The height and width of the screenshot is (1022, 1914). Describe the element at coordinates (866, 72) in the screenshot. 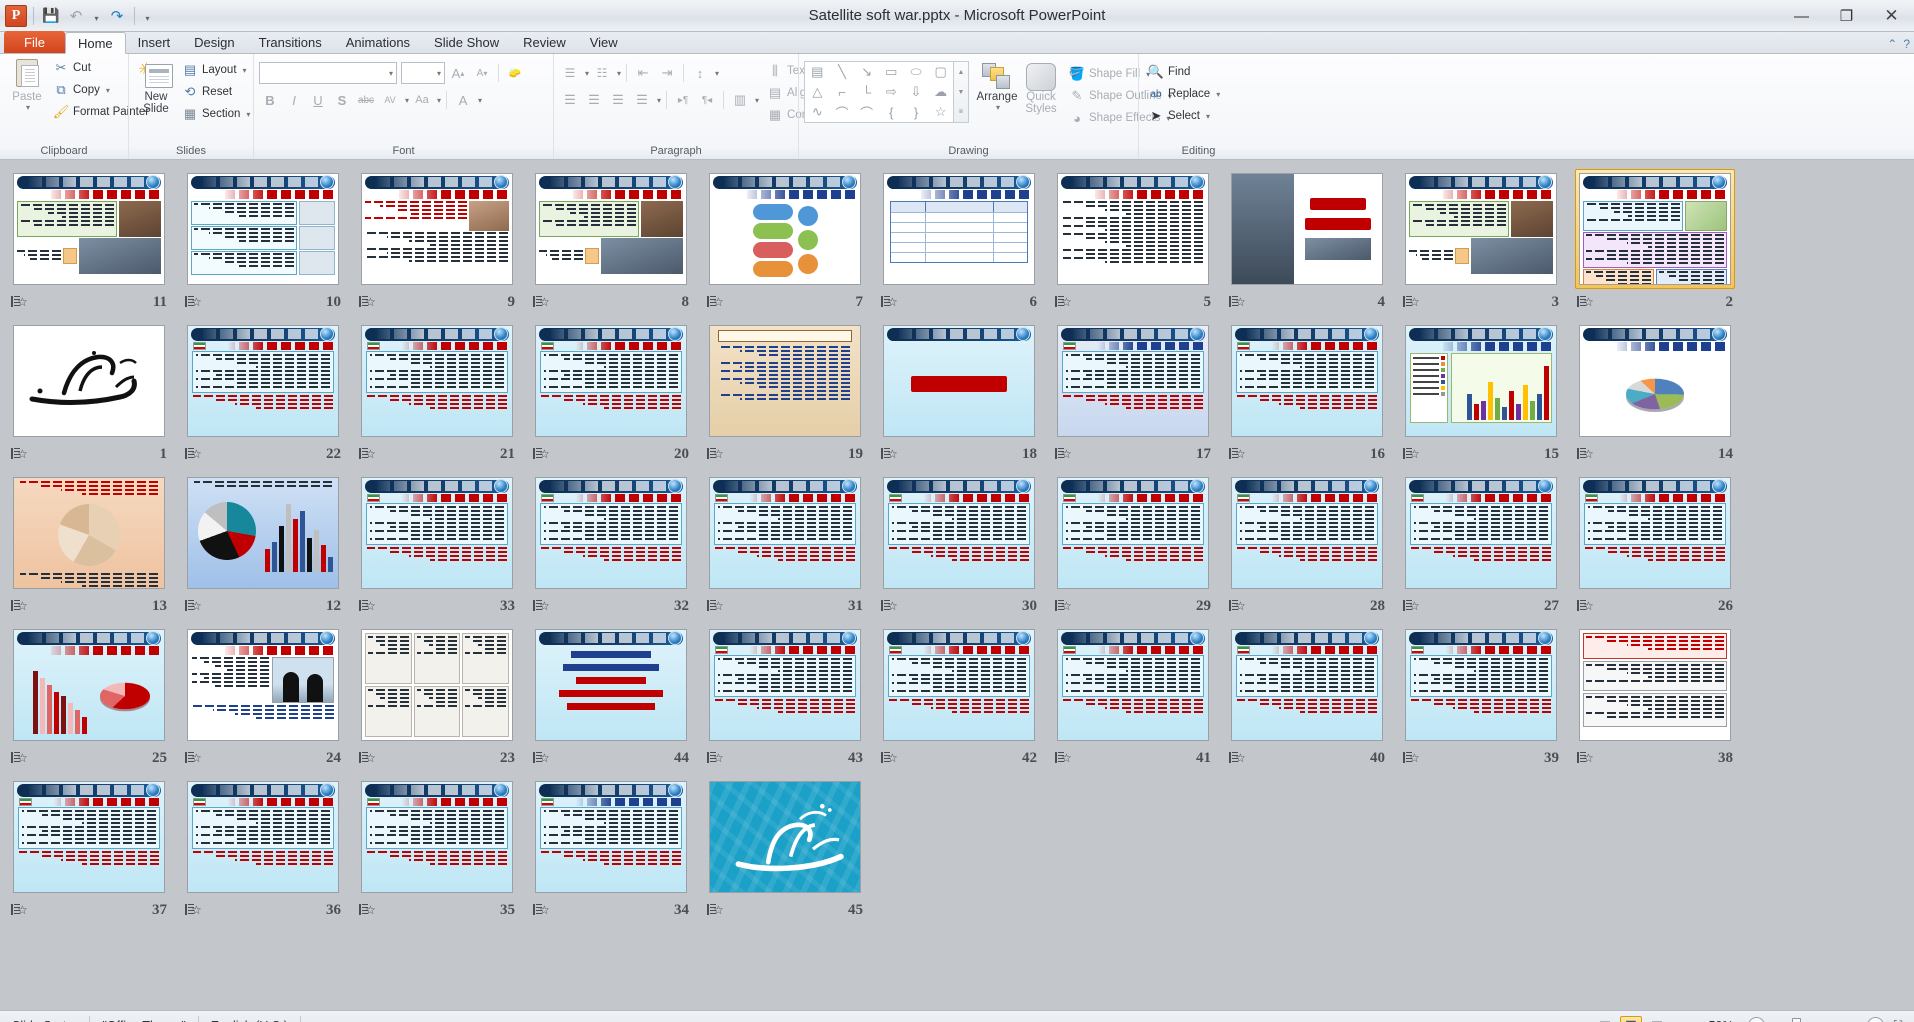

I see `shape-arrow-icon: ↘` at that location.